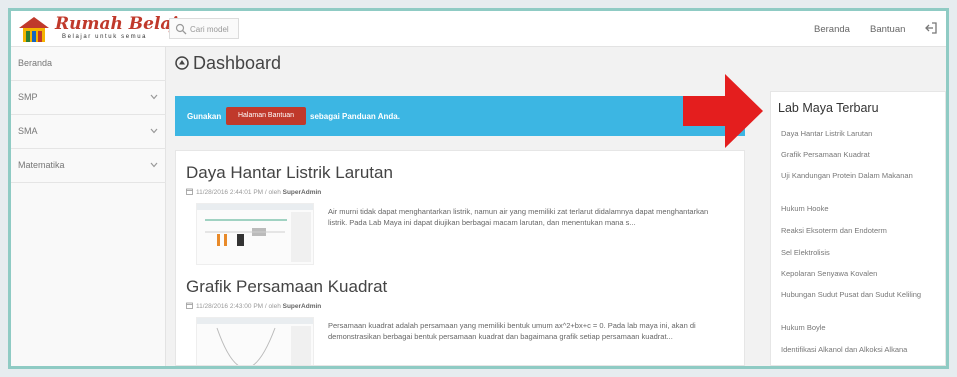 The width and height of the screenshot is (957, 377). What do you see at coordinates (859, 295) in the screenshot?
I see `latest-lab-link: Hubungan Sudut Pusat dan Sudut Keliling` at bounding box center [859, 295].